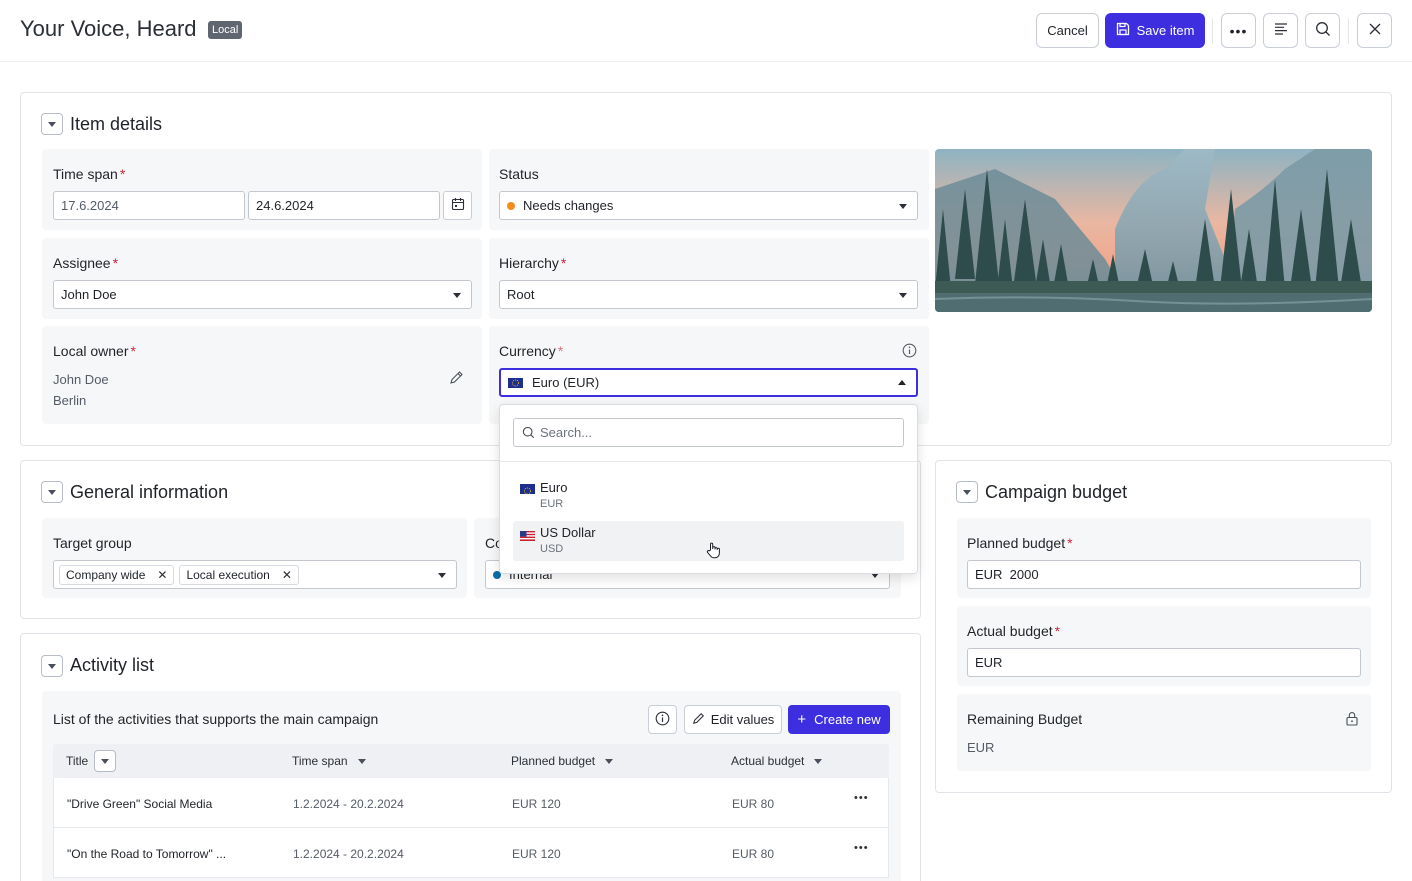  What do you see at coordinates (753, 804) in the screenshot?
I see `row-actual-budget: EUR 80` at bounding box center [753, 804].